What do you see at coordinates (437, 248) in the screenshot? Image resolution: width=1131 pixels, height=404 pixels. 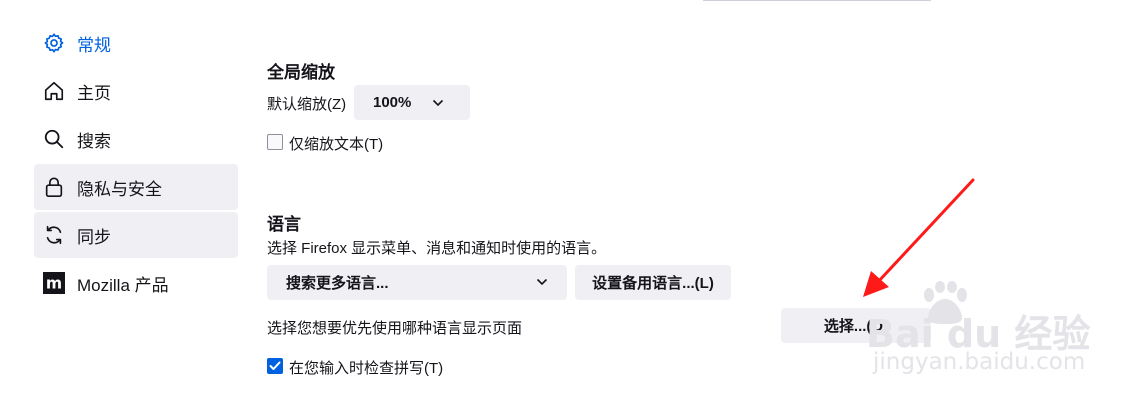 I see `language-description: 选择 Firefox 显示菜单、消息和通知时使用的语言。` at bounding box center [437, 248].